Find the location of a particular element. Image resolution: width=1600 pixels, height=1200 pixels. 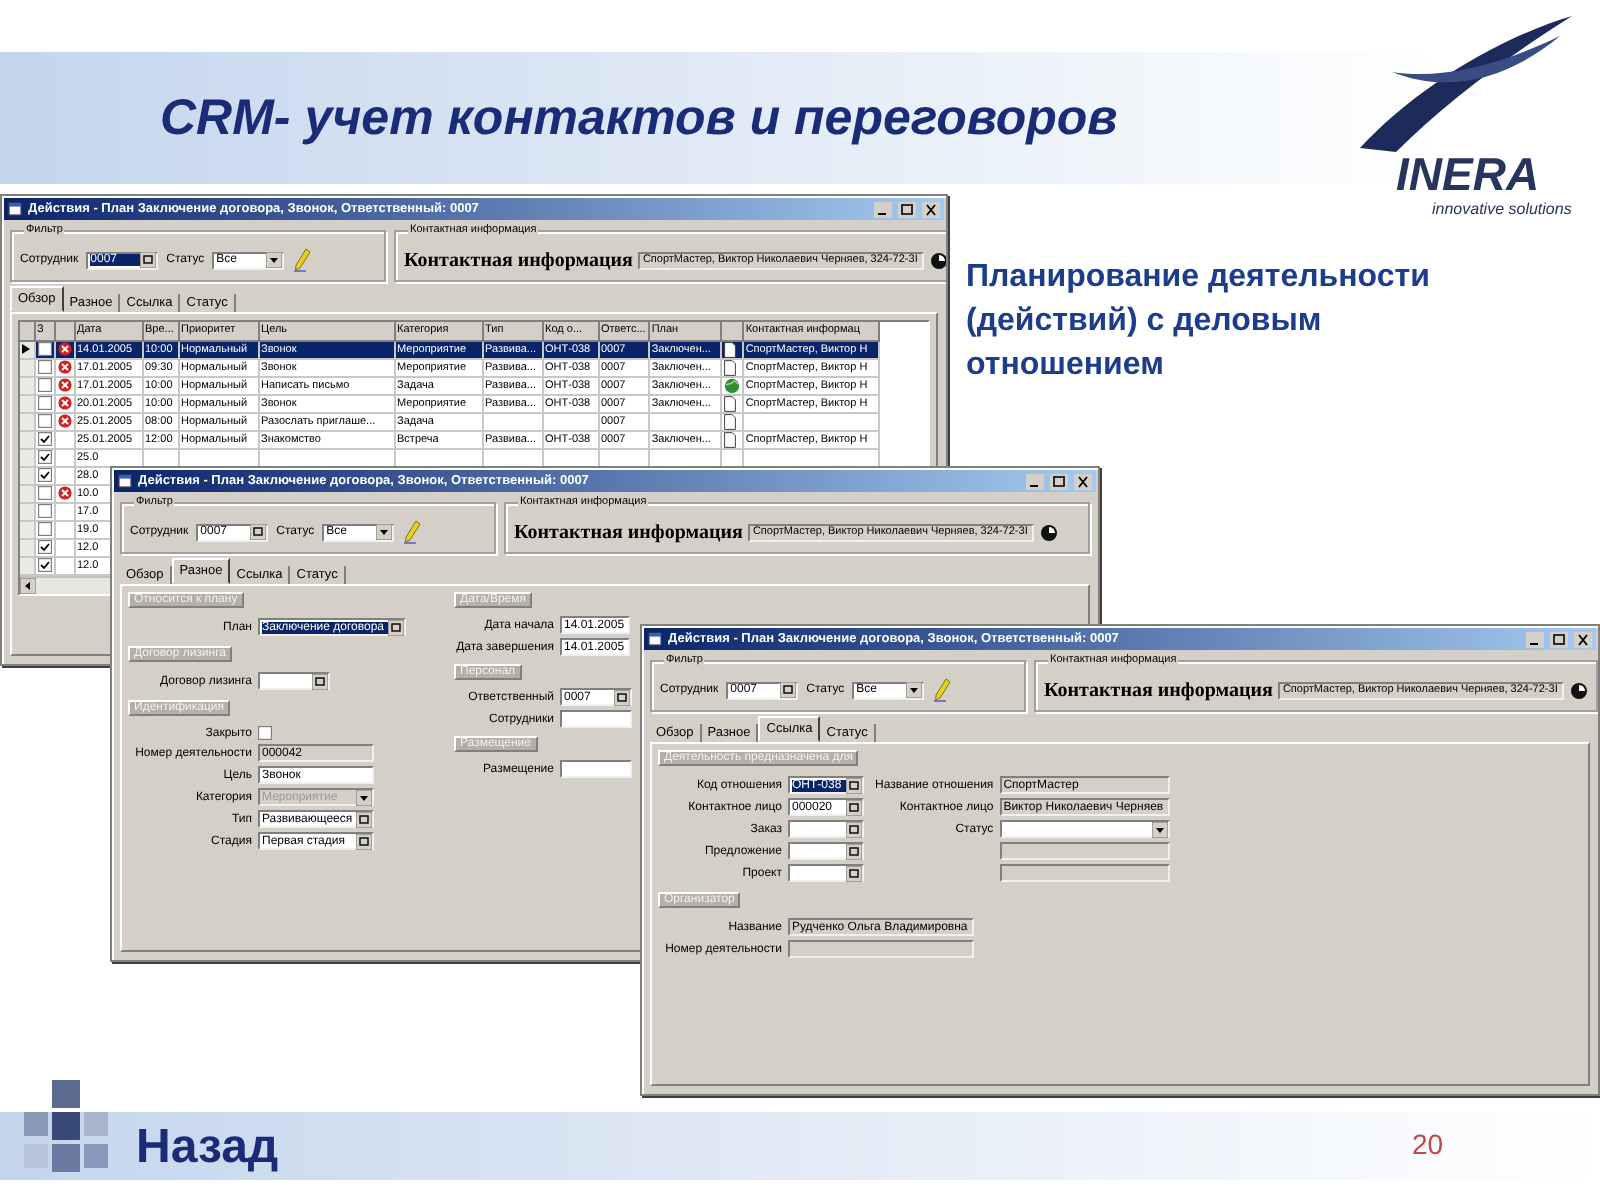

back-link: Назад is located at coordinates (207, 1148).